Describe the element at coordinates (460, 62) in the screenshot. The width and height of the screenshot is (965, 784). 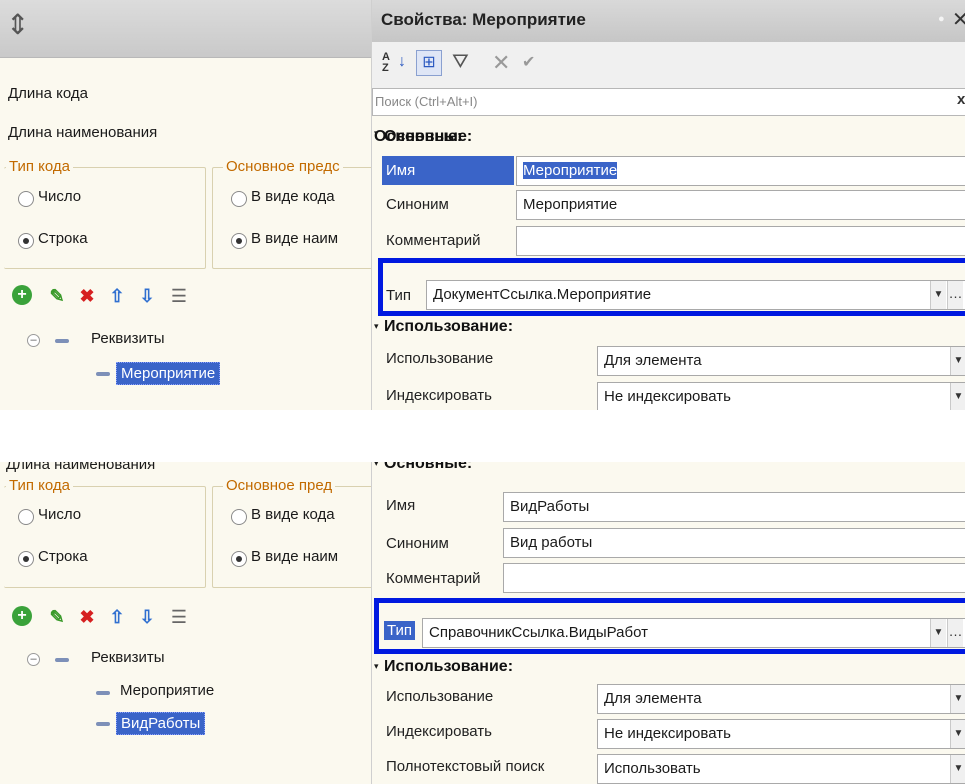
I see `filter-icon: ⛛` at that location.